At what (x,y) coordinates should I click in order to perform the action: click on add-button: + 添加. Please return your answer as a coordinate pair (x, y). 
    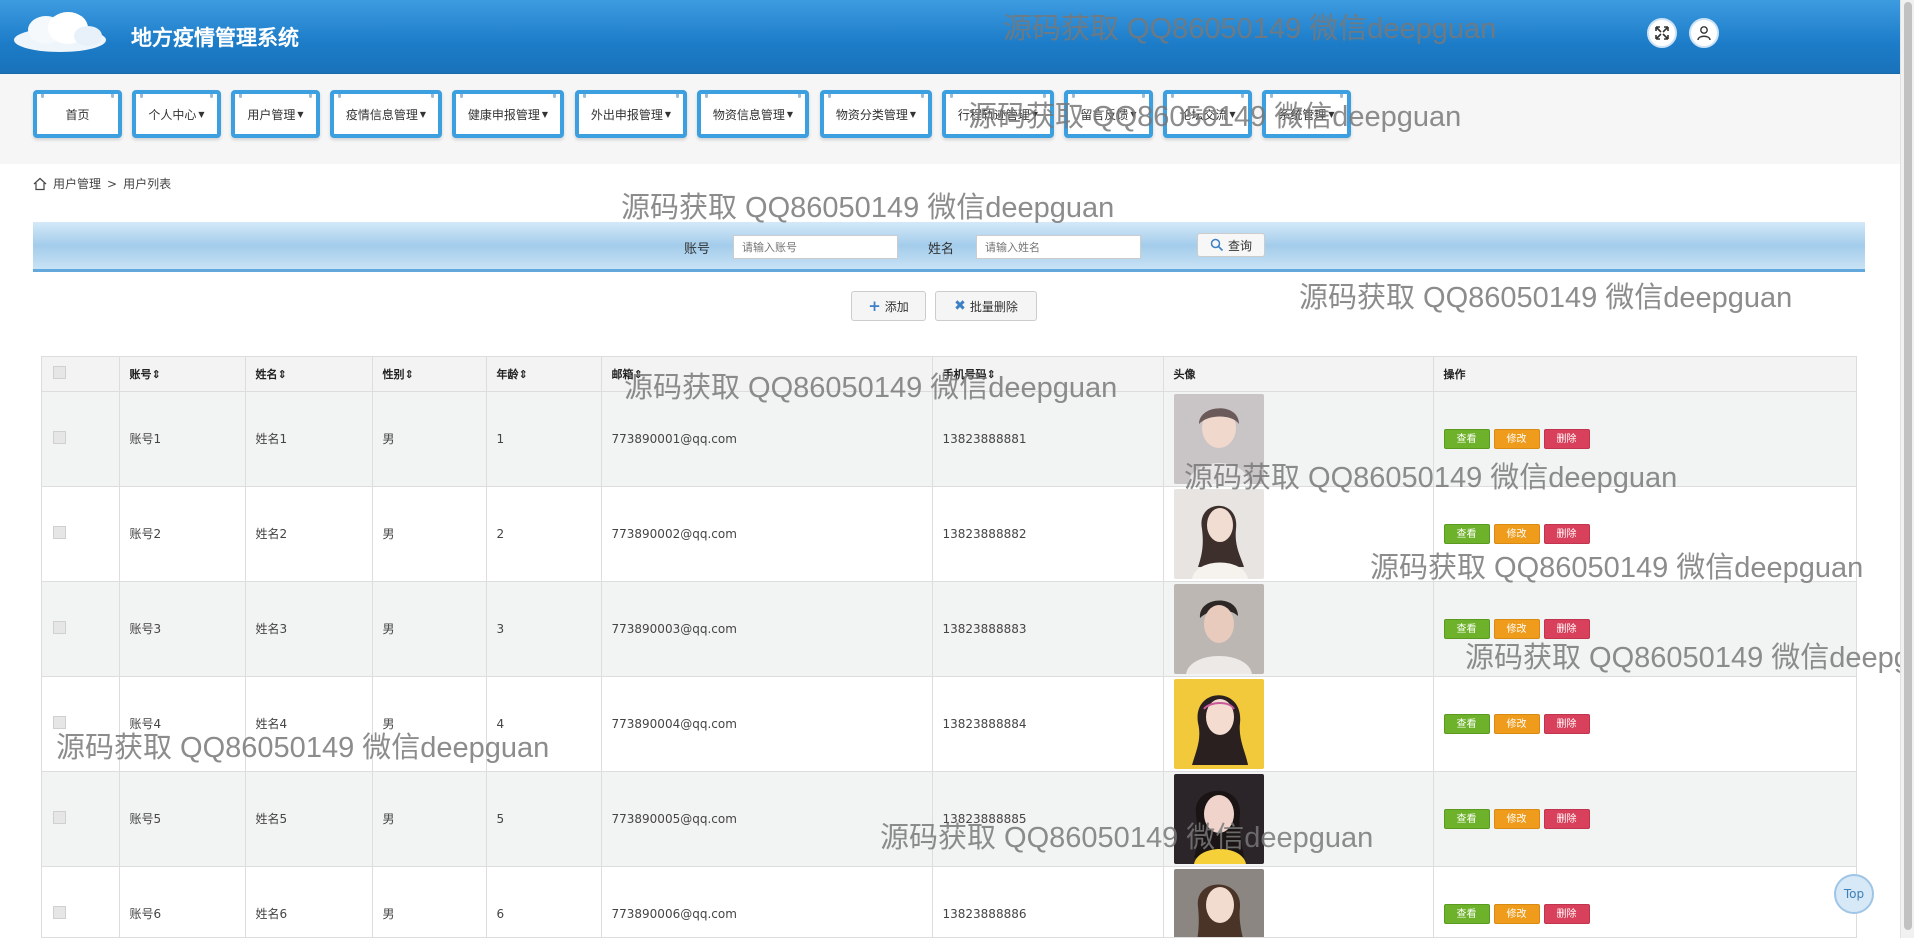
    Looking at the image, I should click on (888, 306).